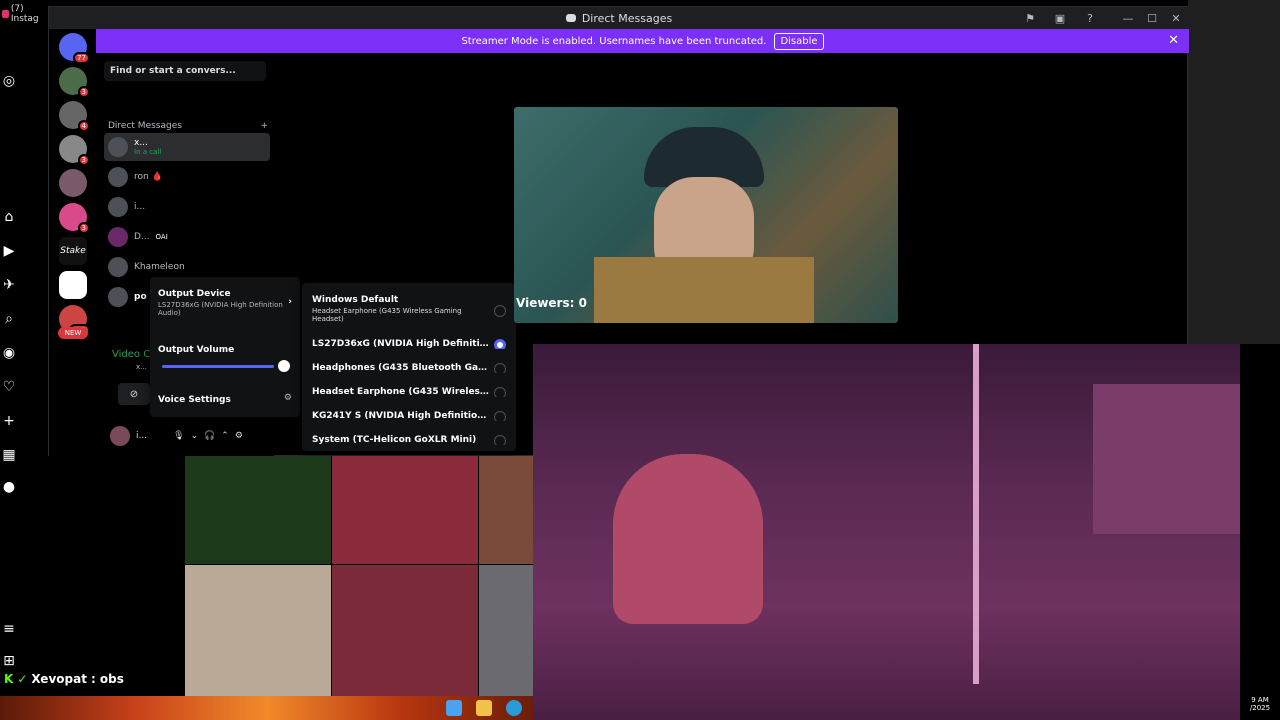  Describe the element at coordinates (9, 421) in the screenshot. I see `create-icon: +` at that location.